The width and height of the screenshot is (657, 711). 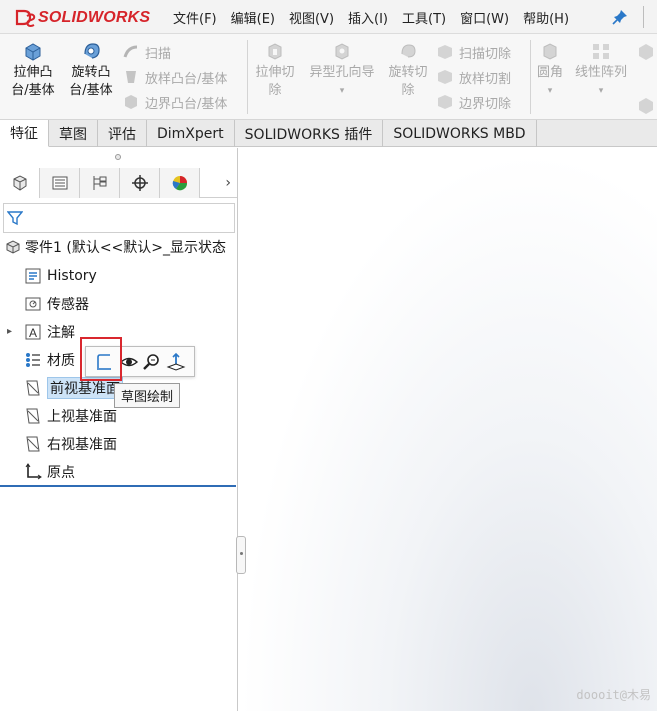 I want to click on normal-to-icon, so click(x=176, y=362).